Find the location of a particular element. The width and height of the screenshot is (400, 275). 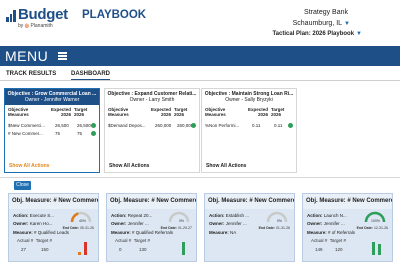

gauge-percent: 40% is located at coordinates (82, 221).